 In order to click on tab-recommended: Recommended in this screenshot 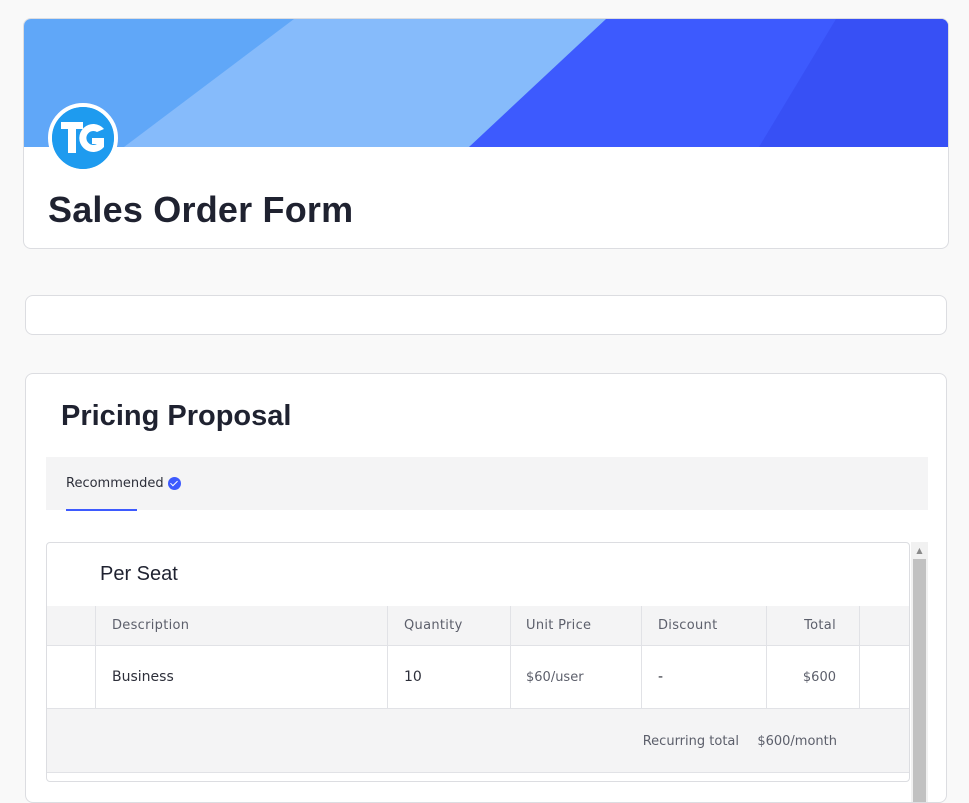, I will do `click(123, 483)`.